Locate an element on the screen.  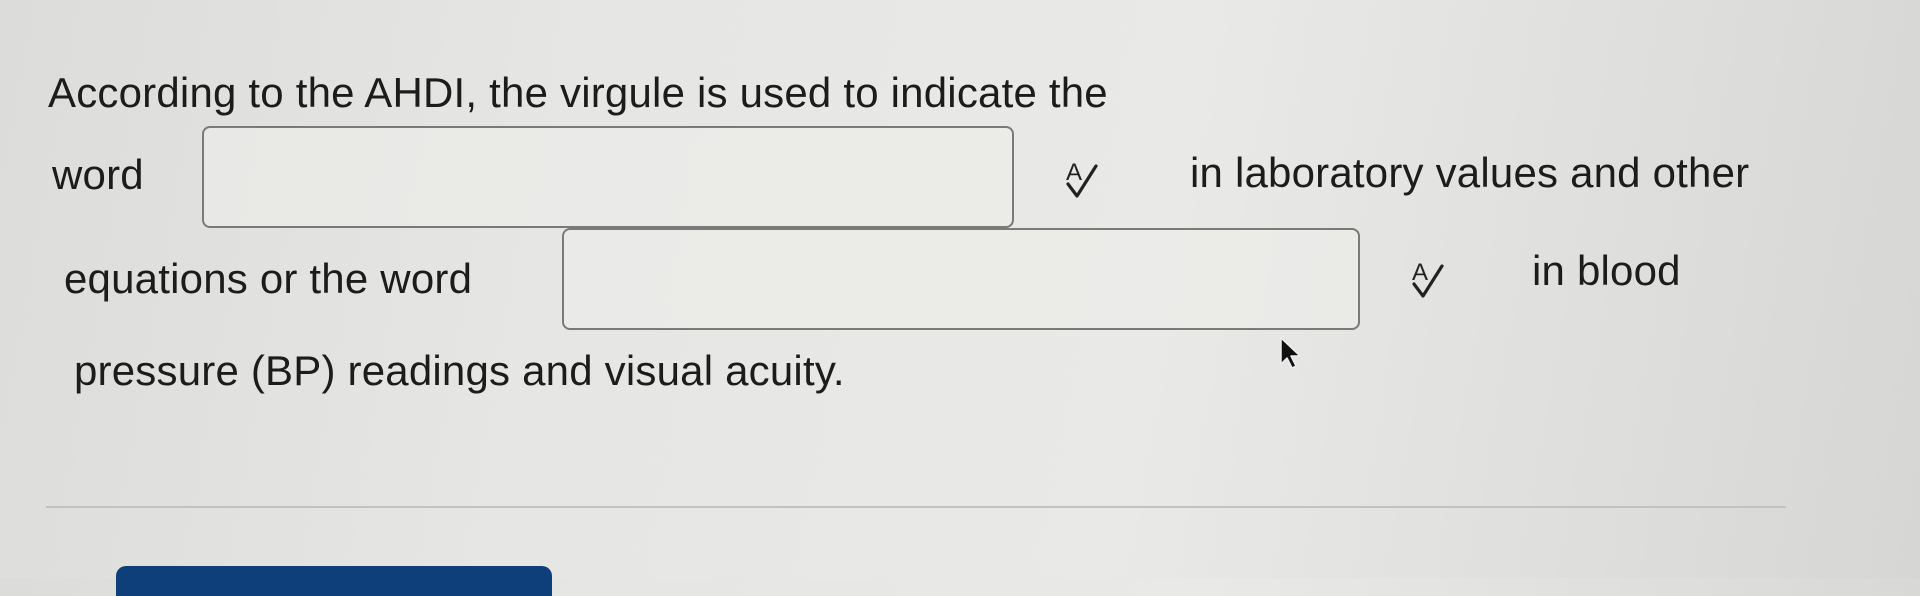
mouse-pointer-icon is located at coordinates (1290, 353).